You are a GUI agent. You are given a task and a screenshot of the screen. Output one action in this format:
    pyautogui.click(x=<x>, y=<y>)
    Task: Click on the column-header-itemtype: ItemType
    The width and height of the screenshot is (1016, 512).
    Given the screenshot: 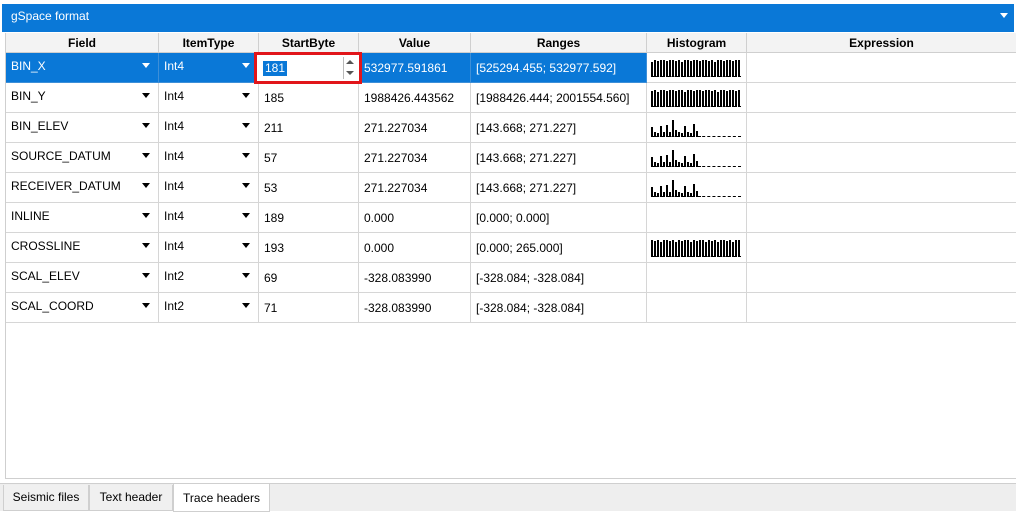 What is the action you would take?
    pyautogui.click(x=209, y=43)
    